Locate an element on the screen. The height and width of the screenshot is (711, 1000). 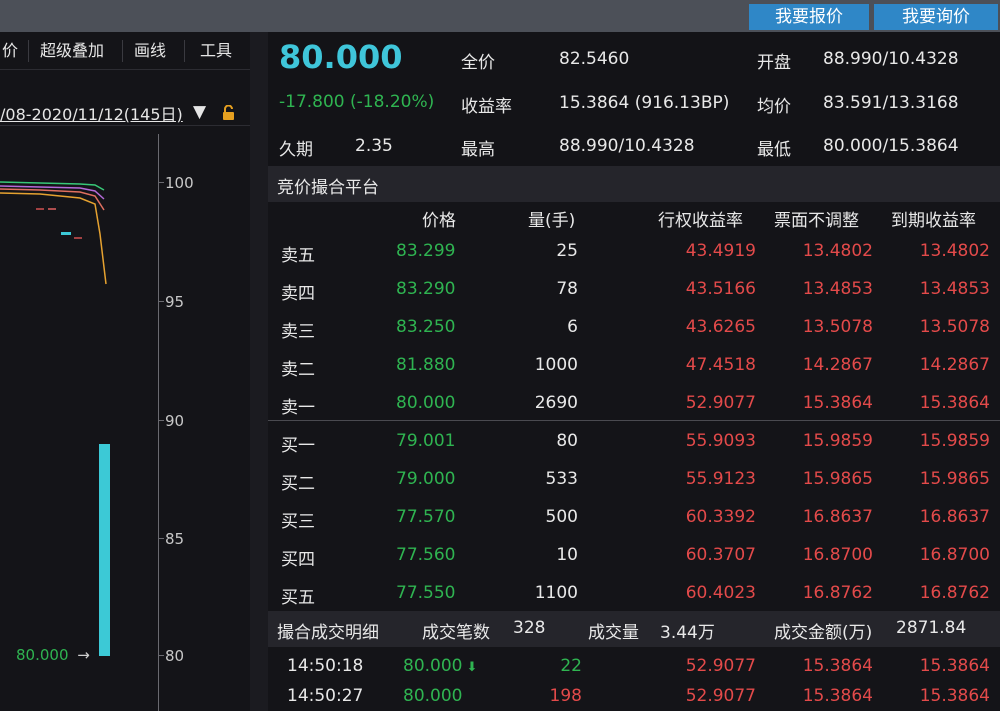
trade-time: 14:50:18 is located at coordinates (325, 666).